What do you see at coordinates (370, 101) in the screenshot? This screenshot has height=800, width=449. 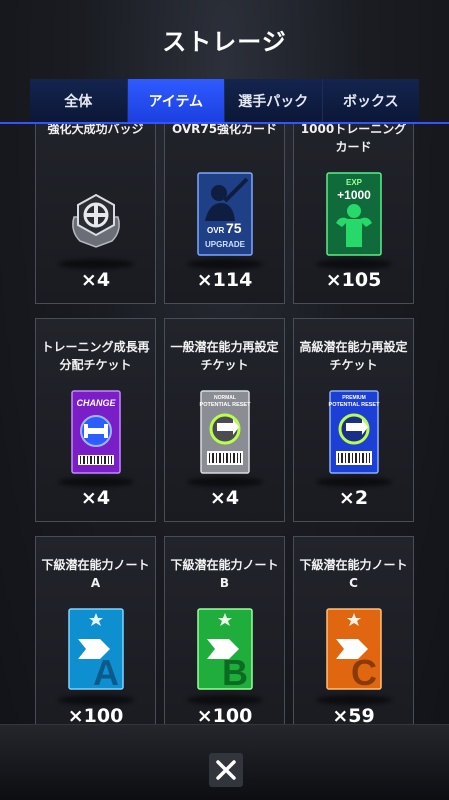 I see `tab-boxes: ボックス` at bounding box center [370, 101].